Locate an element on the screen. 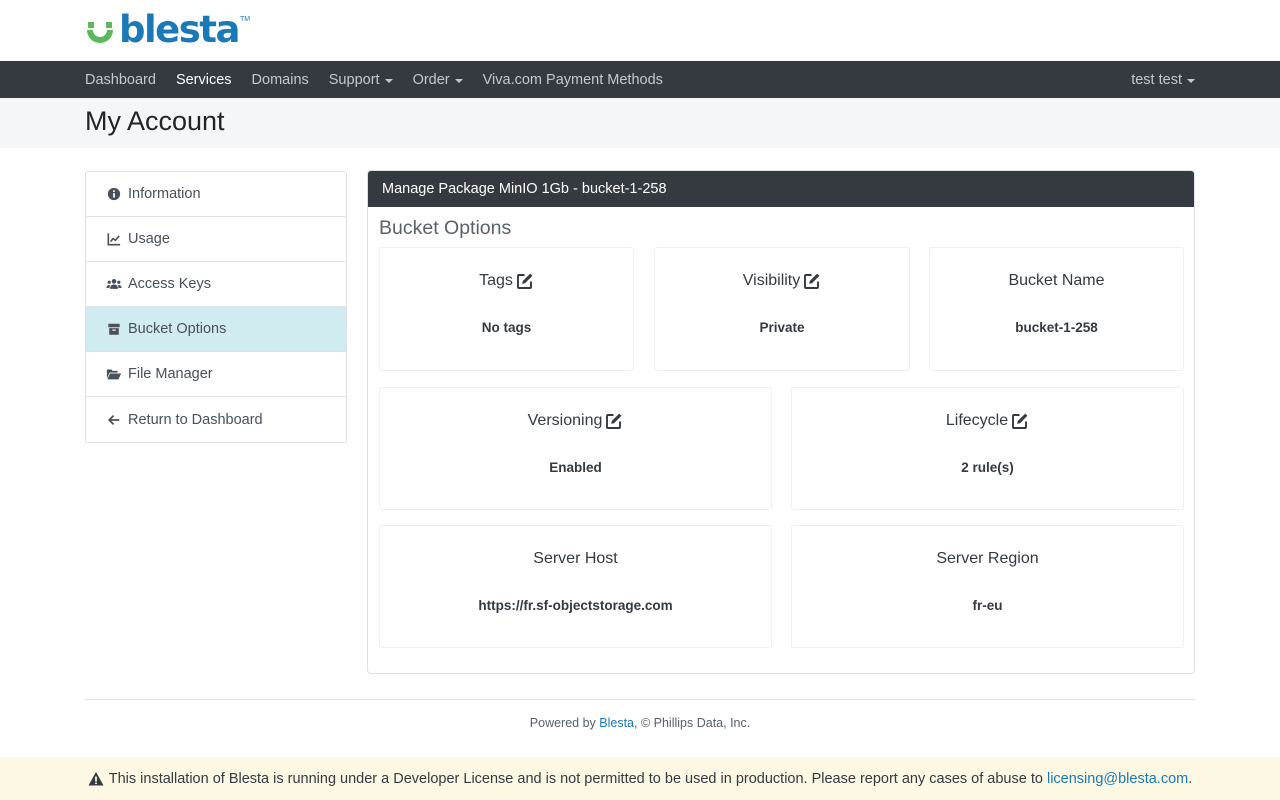 This screenshot has width=1280, height=800. nav-label: Services is located at coordinates (203, 79).